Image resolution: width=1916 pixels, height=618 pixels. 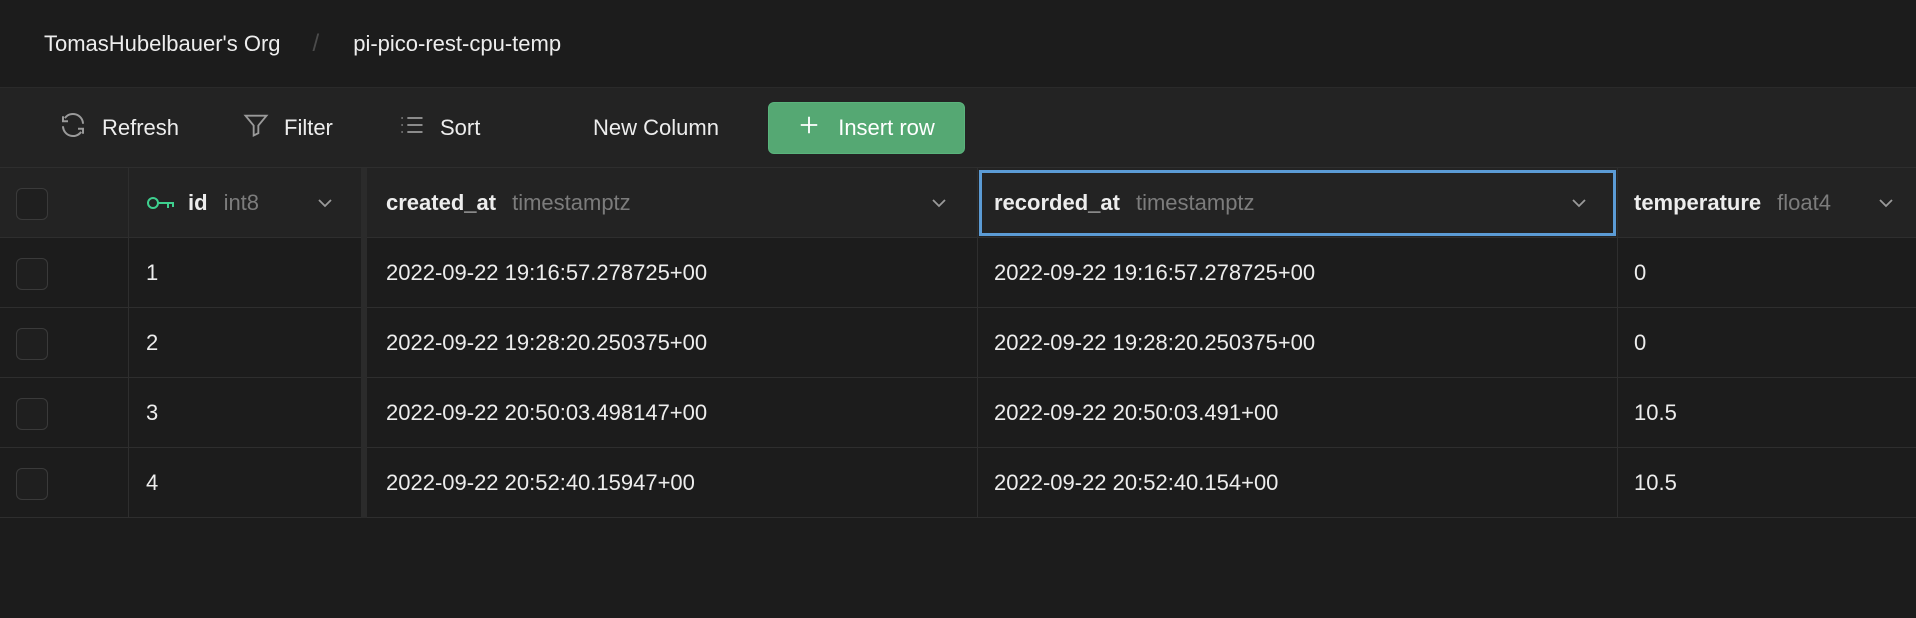 I want to click on insert-row-label: Insert row, so click(x=886, y=127).